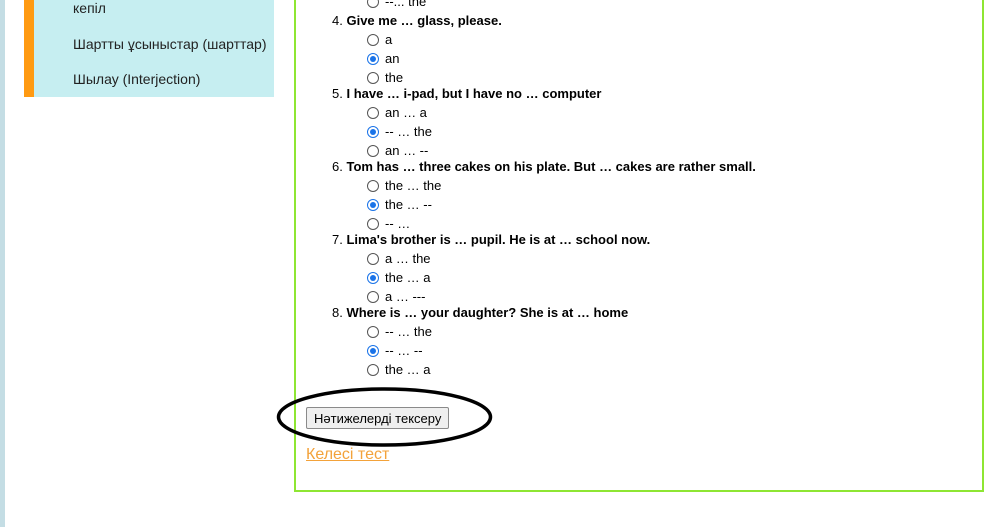  Describe the element at coordinates (424, 20) in the screenshot. I see `question-text: Give me … glass, please.` at that location.